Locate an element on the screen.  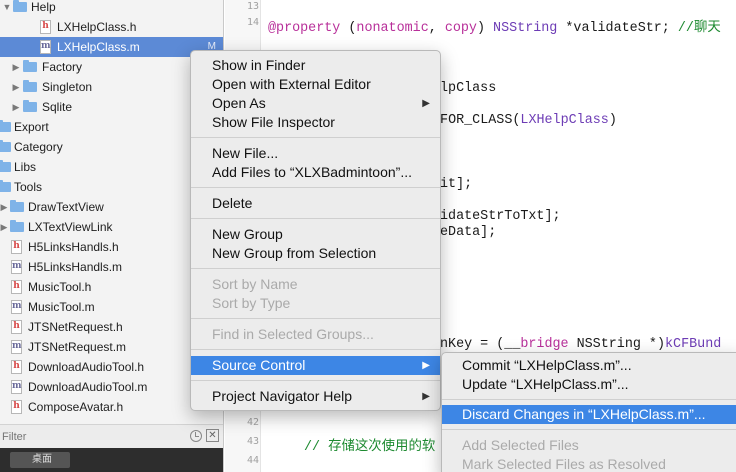
menu-item-add-selected-files: Add Selected Files is located at coordinates (520, 445).